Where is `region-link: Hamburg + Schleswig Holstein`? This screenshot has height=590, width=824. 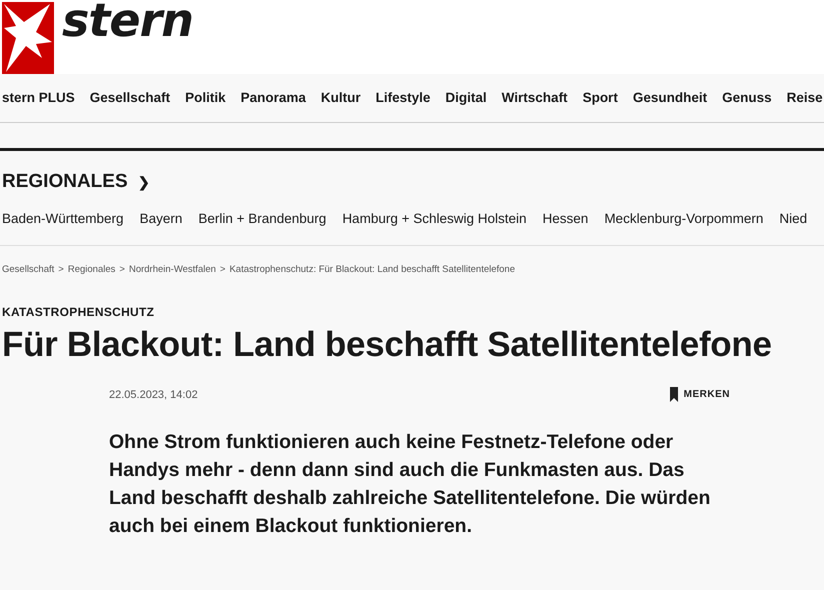
region-link: Hamburg + Schleswig Holstein is located at coordinates (434, 224).